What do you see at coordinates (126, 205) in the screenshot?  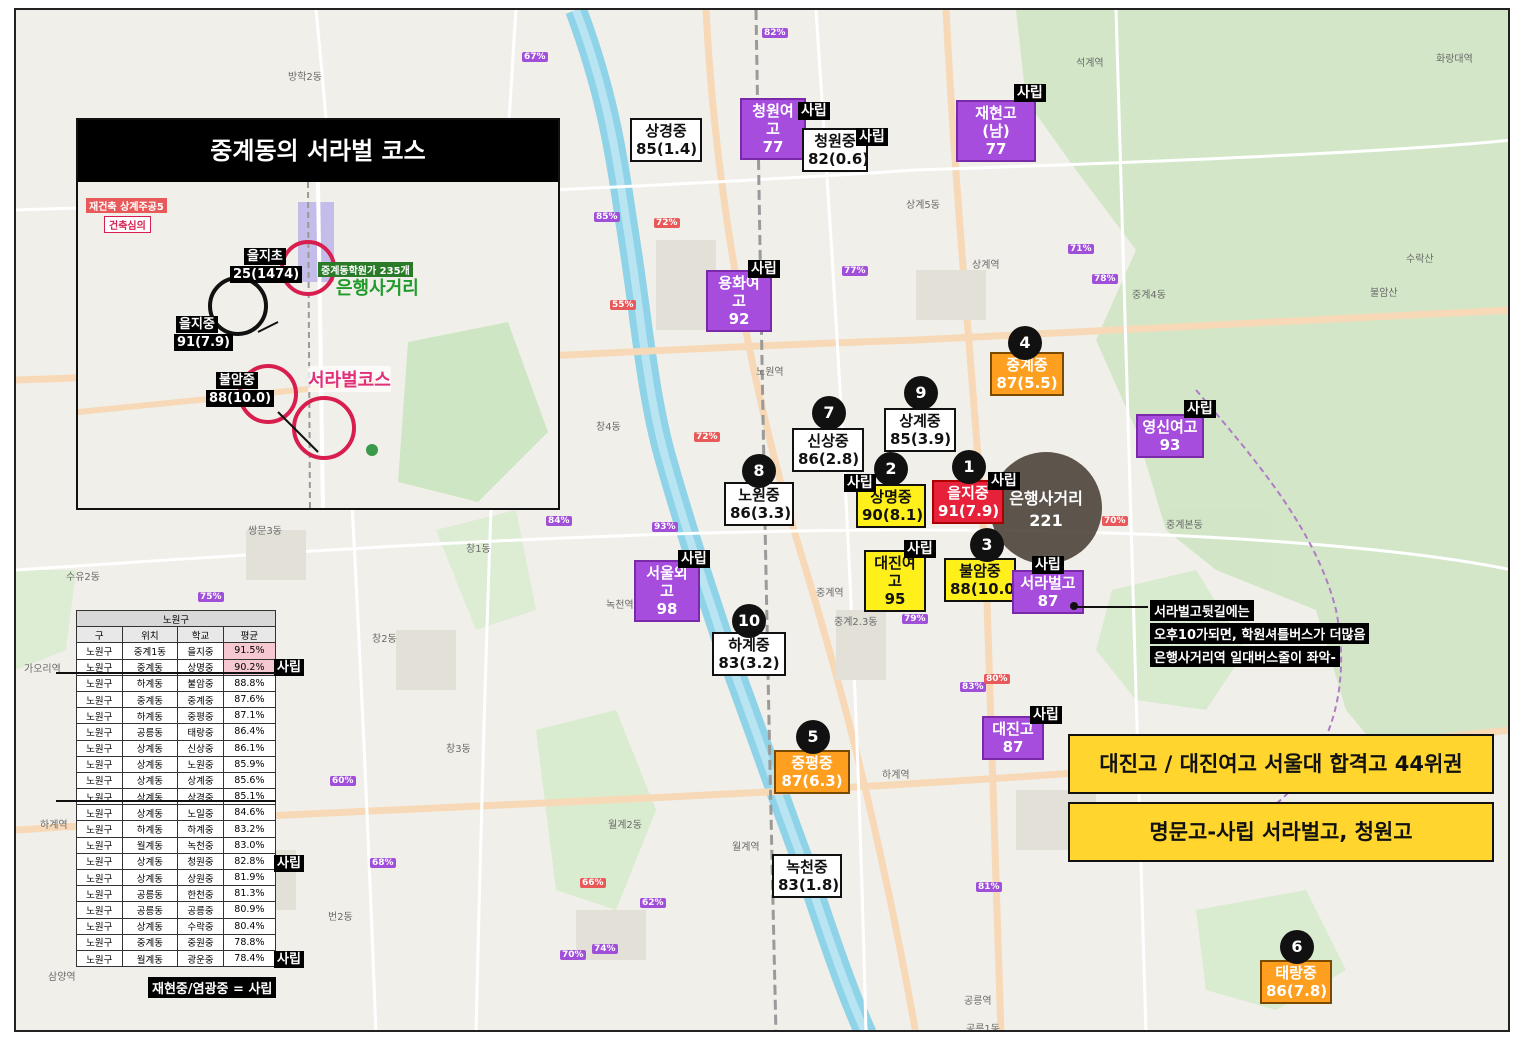 I see `inset-label-reconstruction: 재건축 상계주공5` at bounding box center [126, 205].